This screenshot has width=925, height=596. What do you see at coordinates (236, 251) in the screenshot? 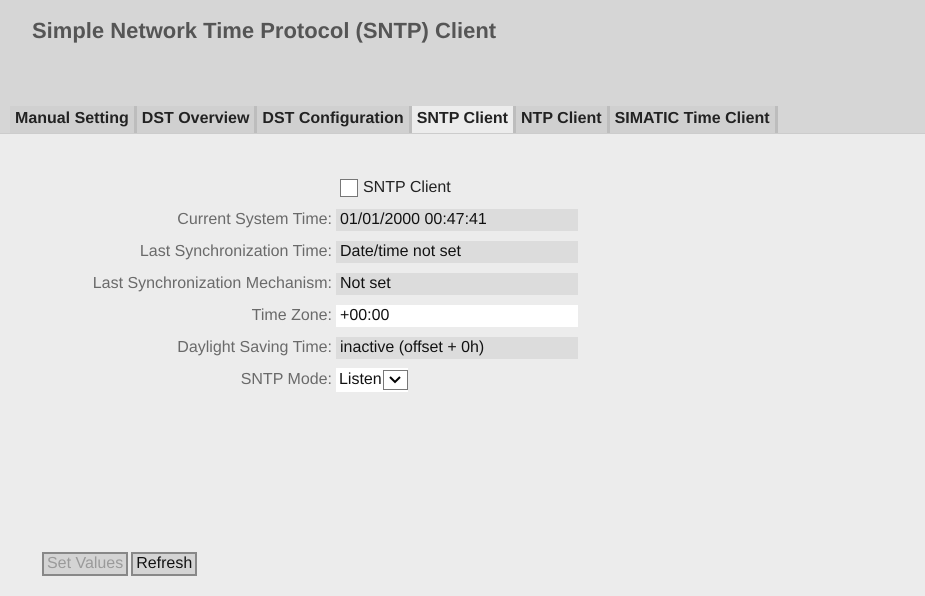
I see `field-label: Last Synchronization Time:` at bounding box center [236, 251].